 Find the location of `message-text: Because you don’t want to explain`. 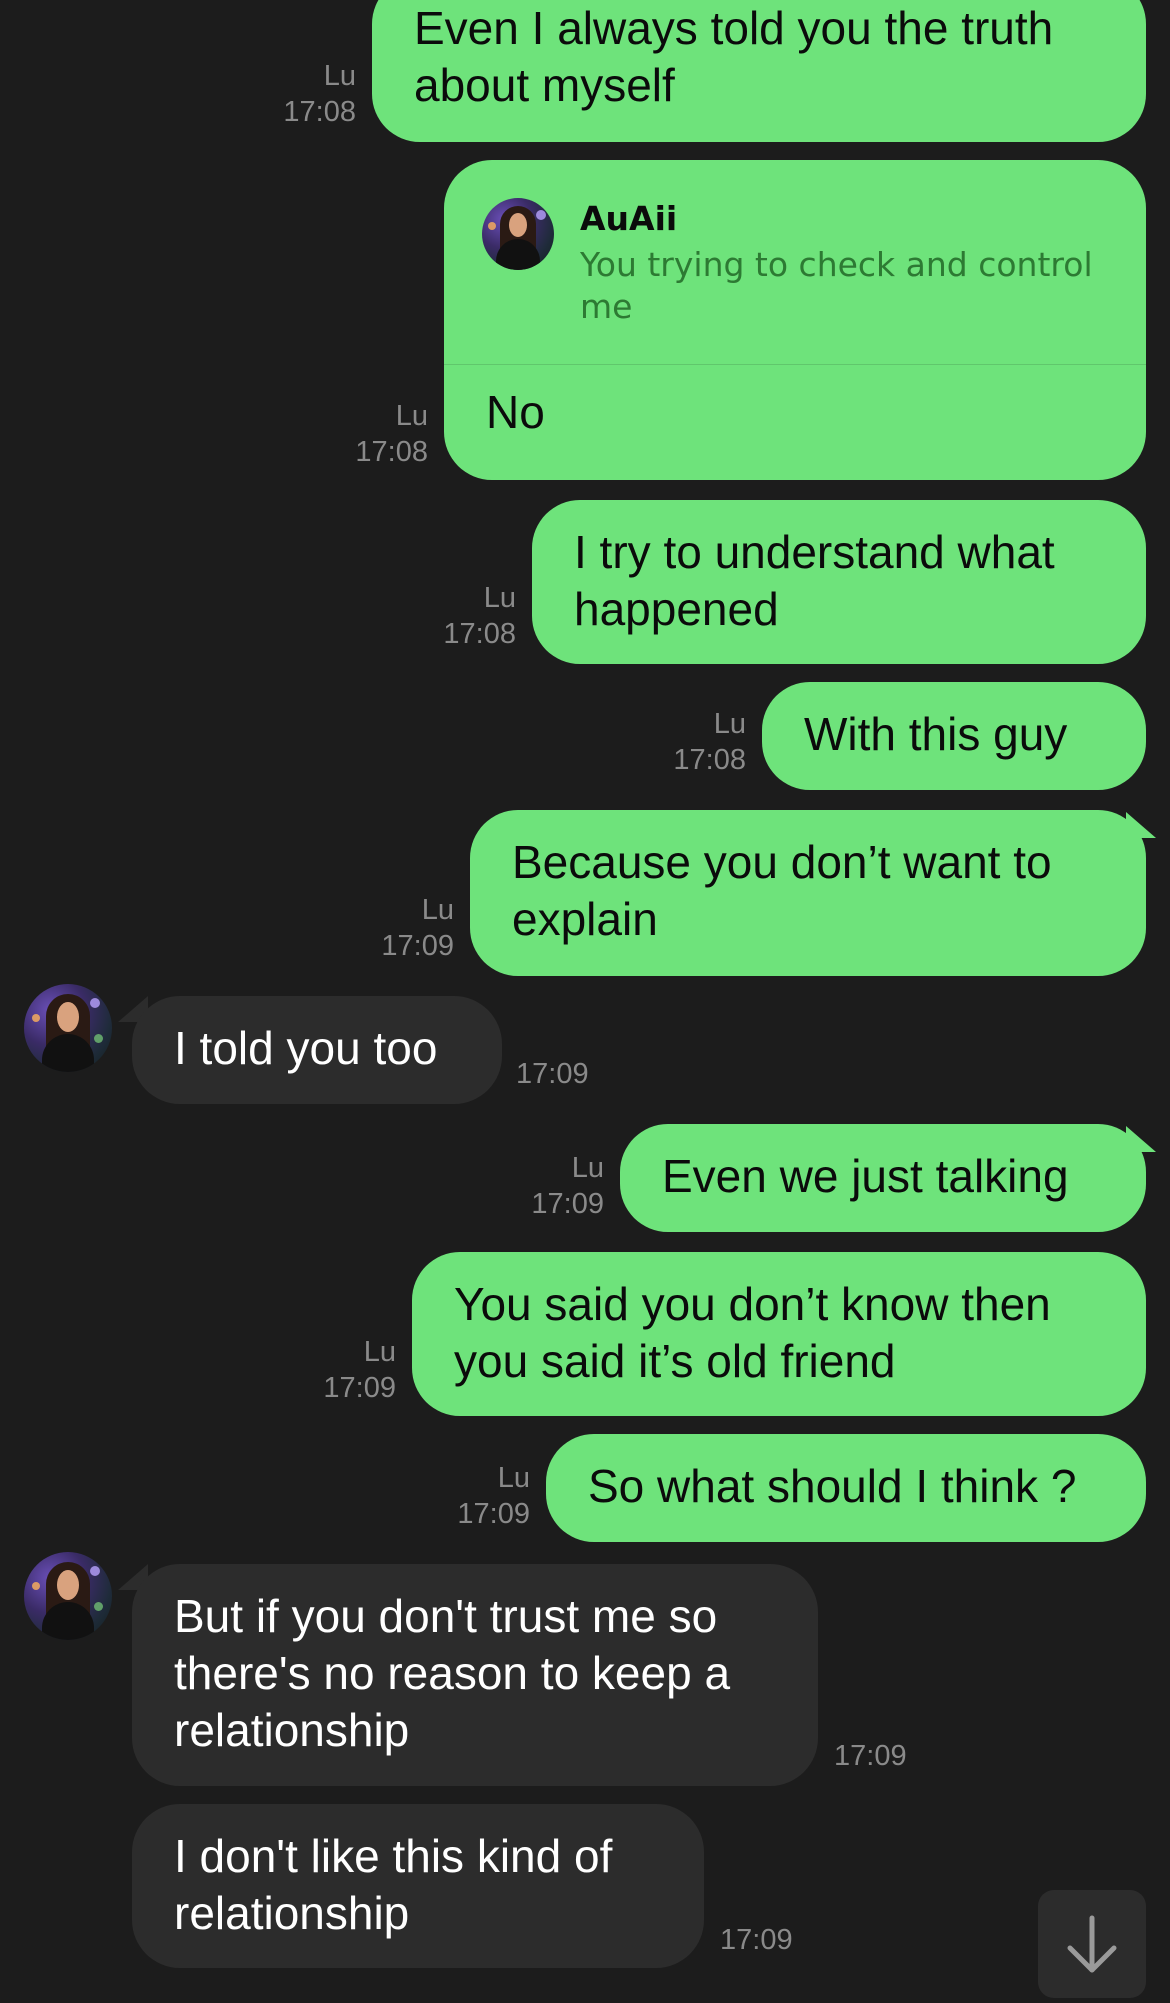

message-text: Because you don’t want to explain is located at coordinates (782, 890).